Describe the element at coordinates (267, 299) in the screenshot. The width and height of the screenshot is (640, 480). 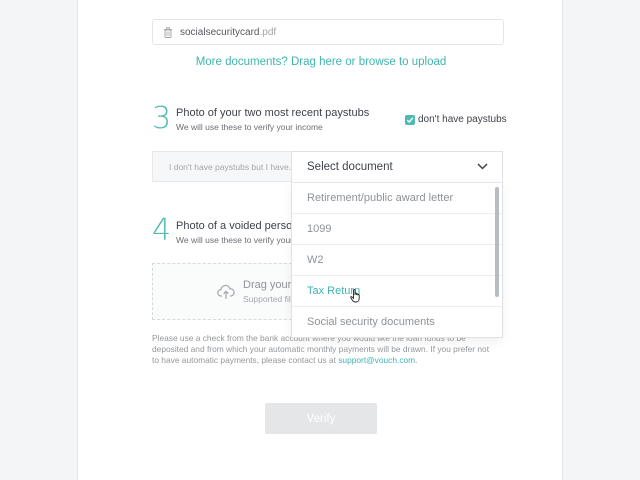
I see `dropzone-subtitle: Supported fil` at that location.